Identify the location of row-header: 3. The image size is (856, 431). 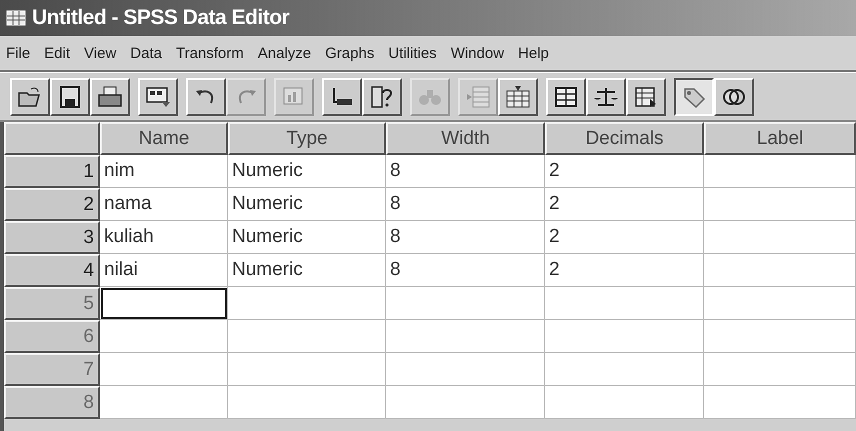
(52, 237).